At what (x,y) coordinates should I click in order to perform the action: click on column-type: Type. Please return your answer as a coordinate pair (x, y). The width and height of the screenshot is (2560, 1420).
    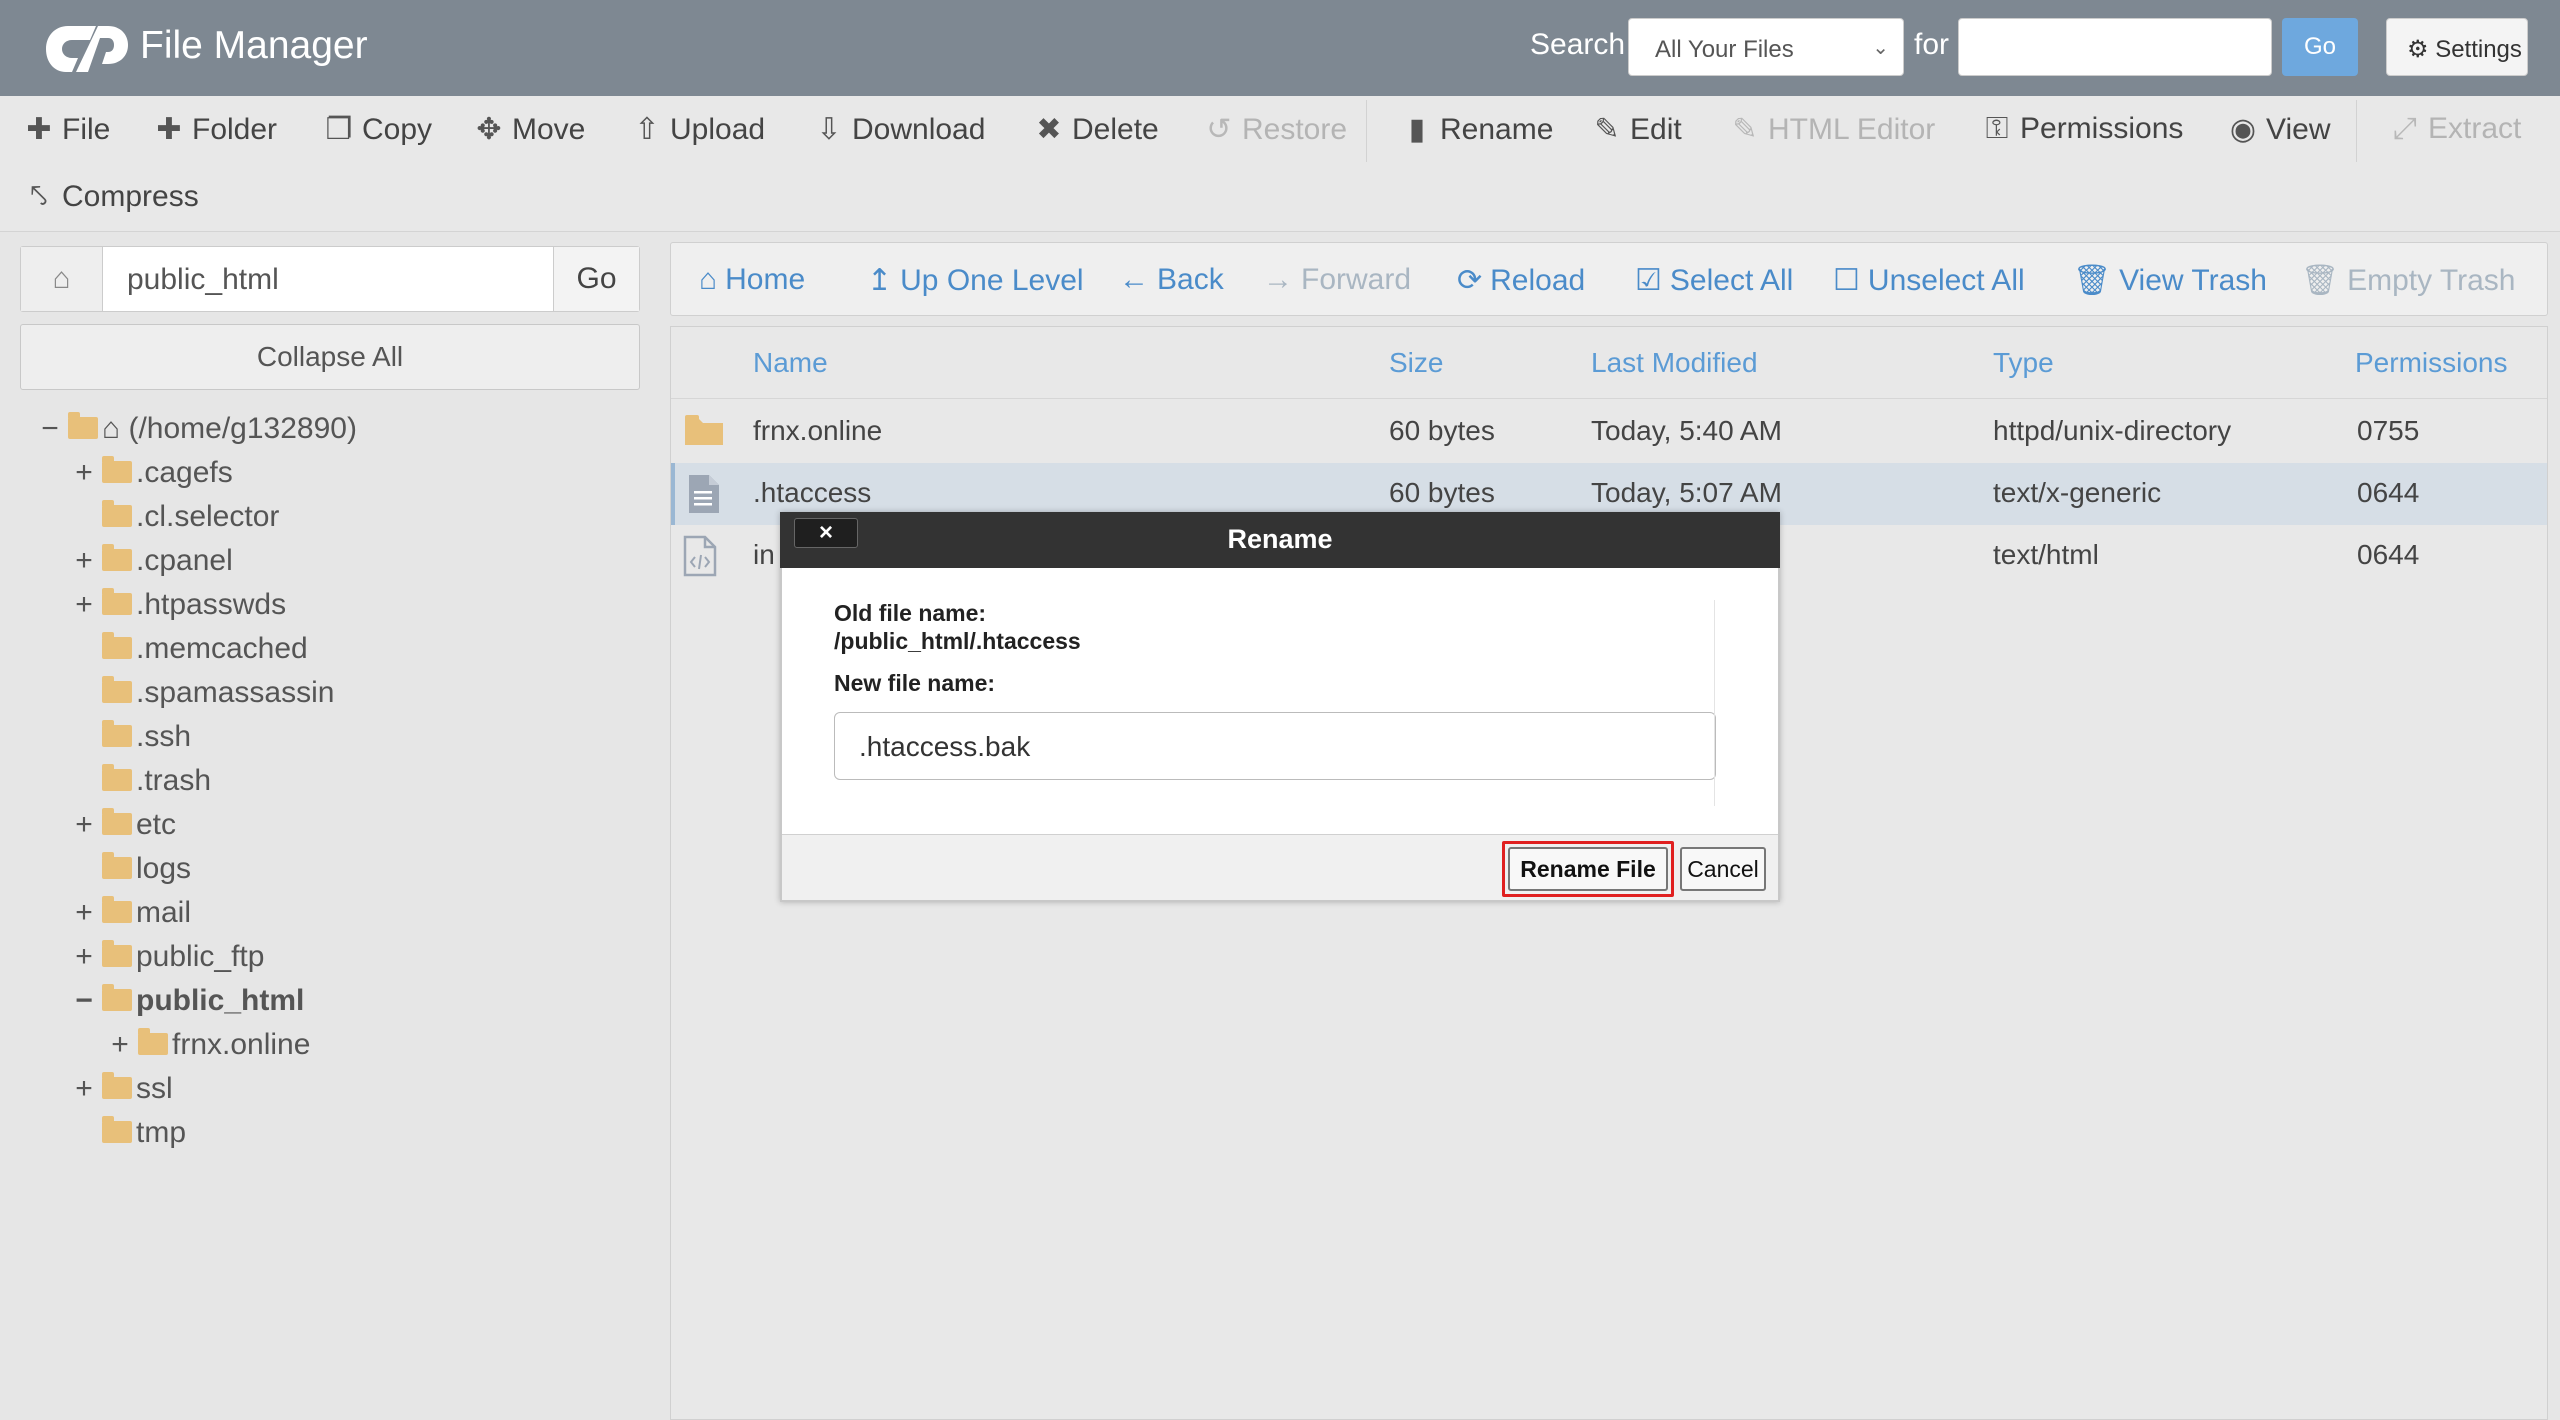
    Looking at the image, I should click on (2023, 363).